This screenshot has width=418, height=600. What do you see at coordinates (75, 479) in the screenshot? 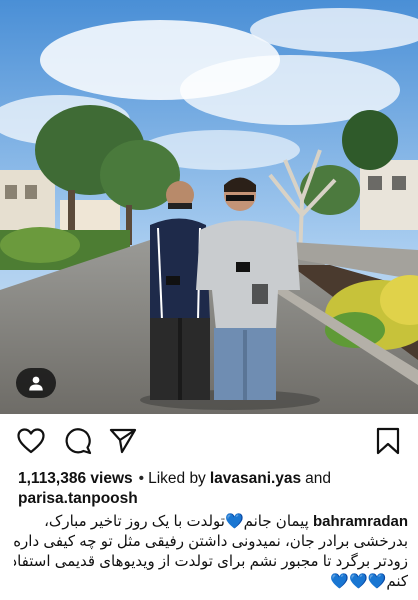
I see `view-count: 1,113,386 views` at bounding box center [75, 479].